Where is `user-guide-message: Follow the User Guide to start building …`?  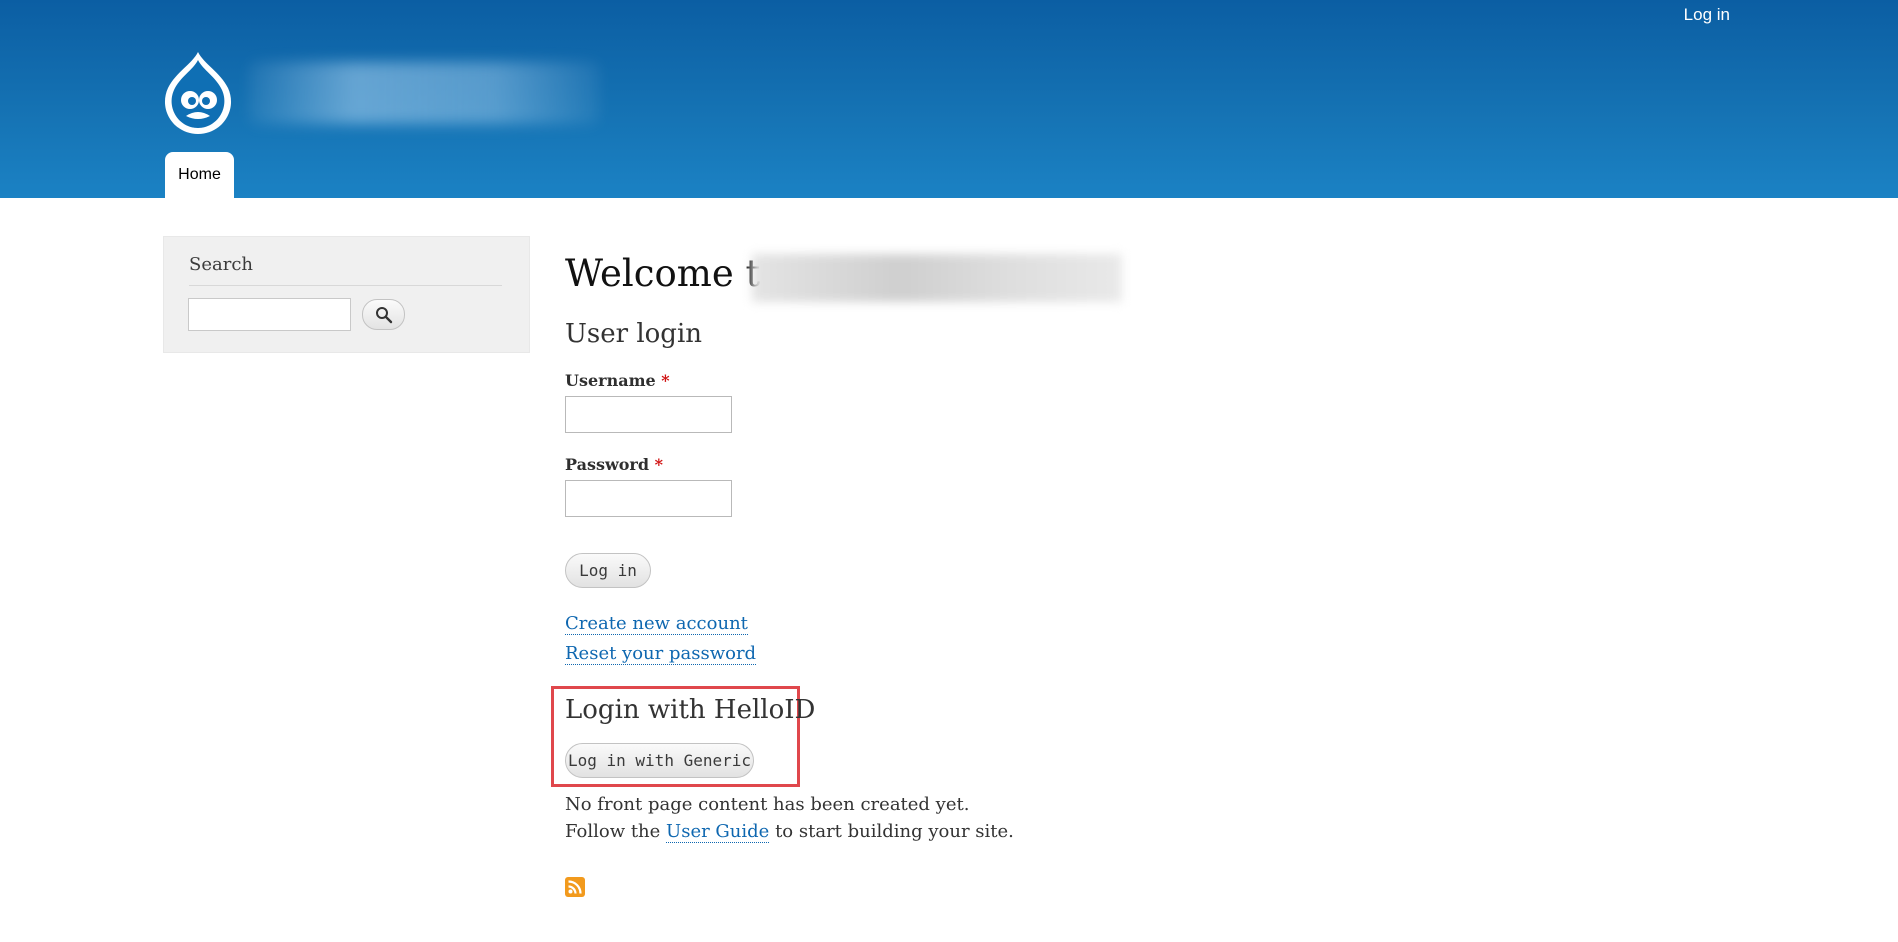 user-guide-message: Follow the User Guide to start building … is located at coordinates (789, 832).